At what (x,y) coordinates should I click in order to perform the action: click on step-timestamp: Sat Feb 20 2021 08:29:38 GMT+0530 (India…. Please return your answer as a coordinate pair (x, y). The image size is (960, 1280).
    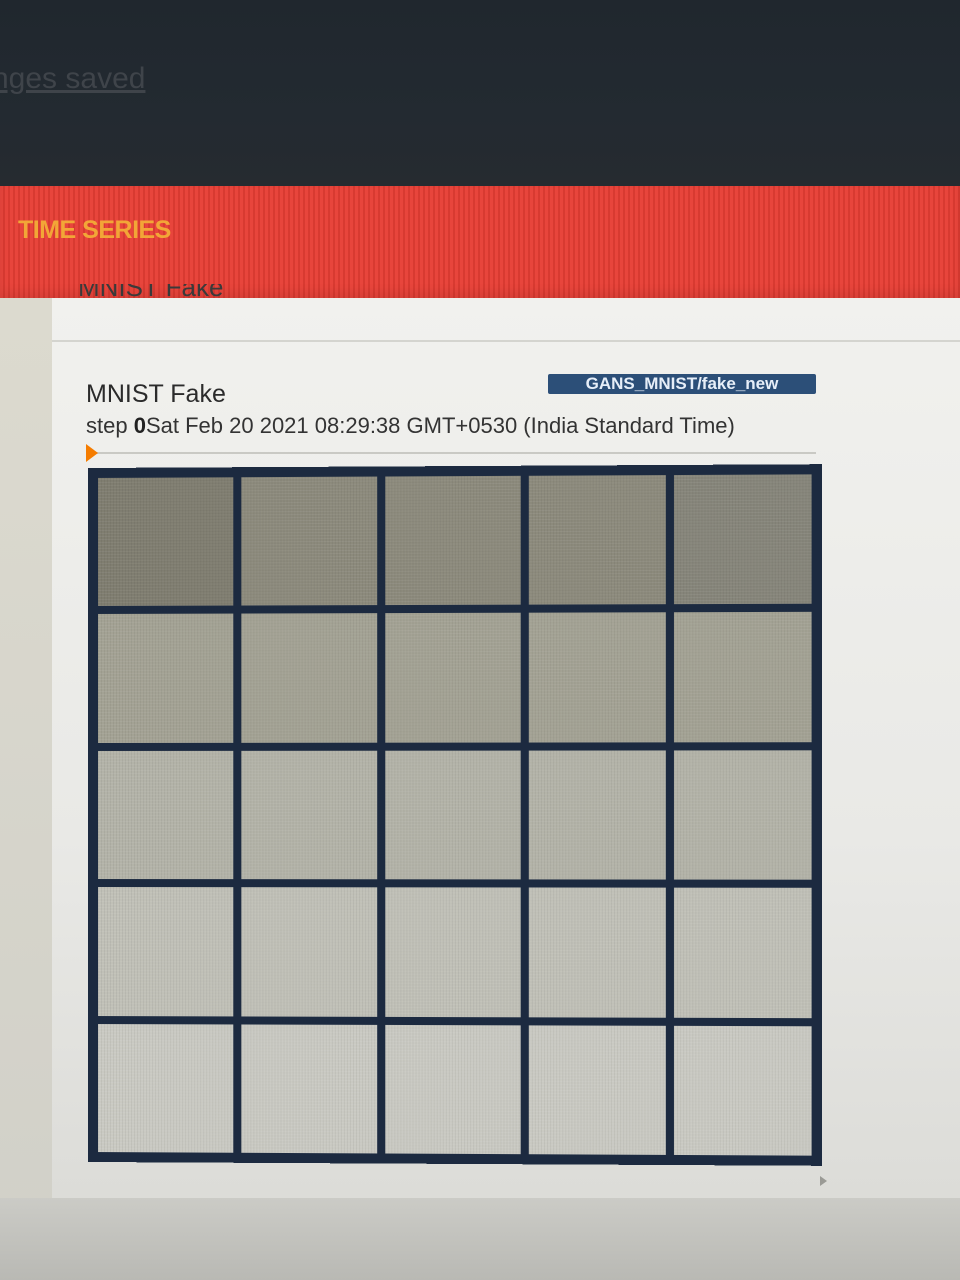
    Looking at the image, I should click on (440, 425).